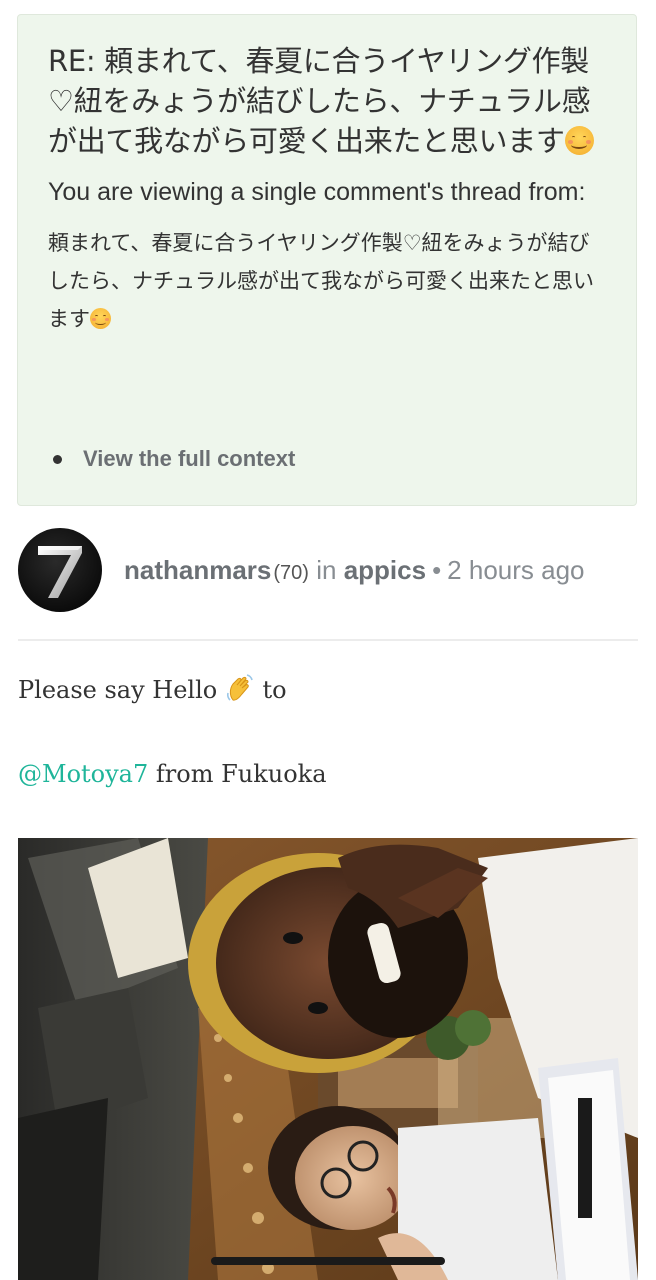 This screenshot has width=656, height=1280. Describe the element at coordinates (328, 690) in the screenshot. I see `body-line-hello: Please say Hello to` at that location.